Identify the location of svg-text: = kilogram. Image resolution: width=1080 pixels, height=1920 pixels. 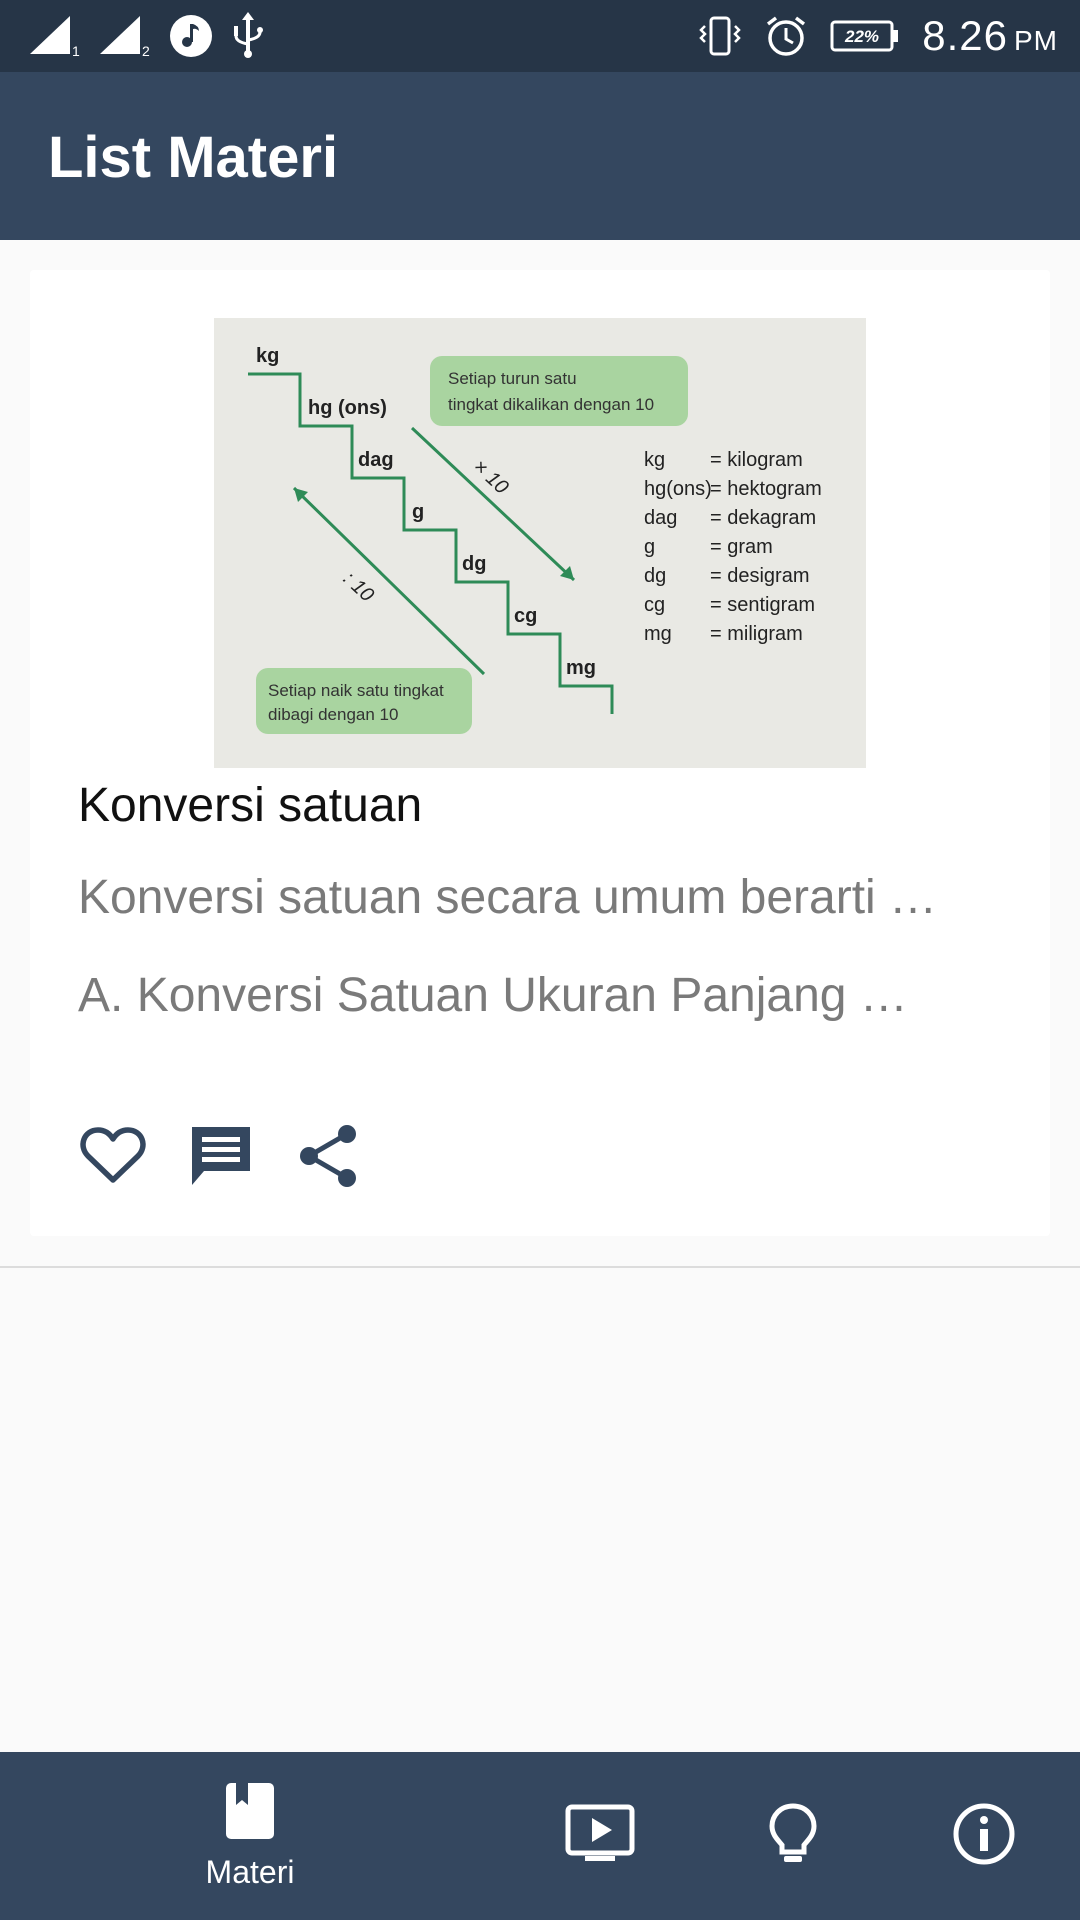
(756, 460).